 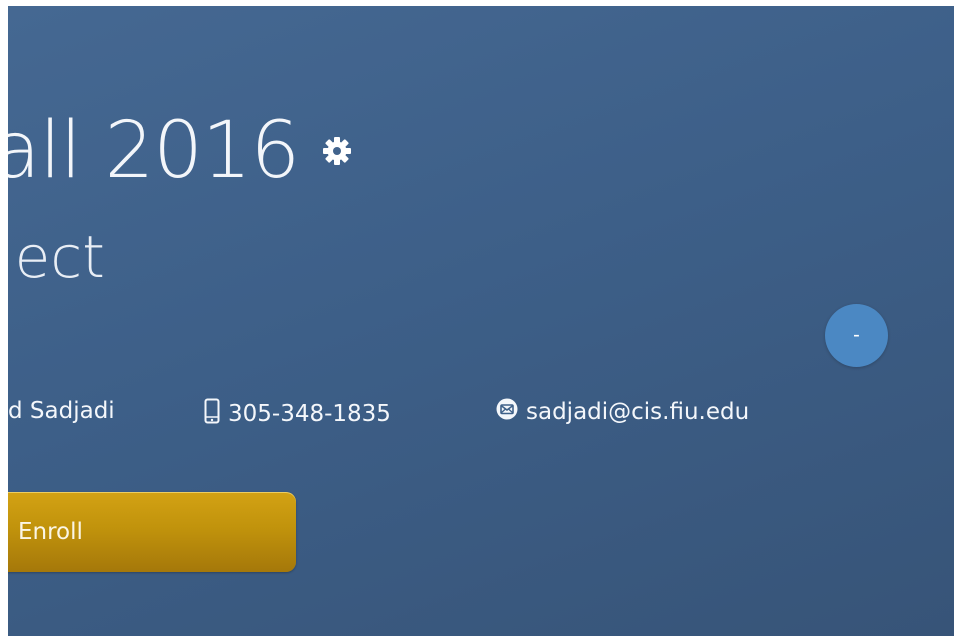 What do you see at coordinates (50, 532) in the screenshot?
I see `enroll-button-label: Enroll` at bounding box center [50, 532].